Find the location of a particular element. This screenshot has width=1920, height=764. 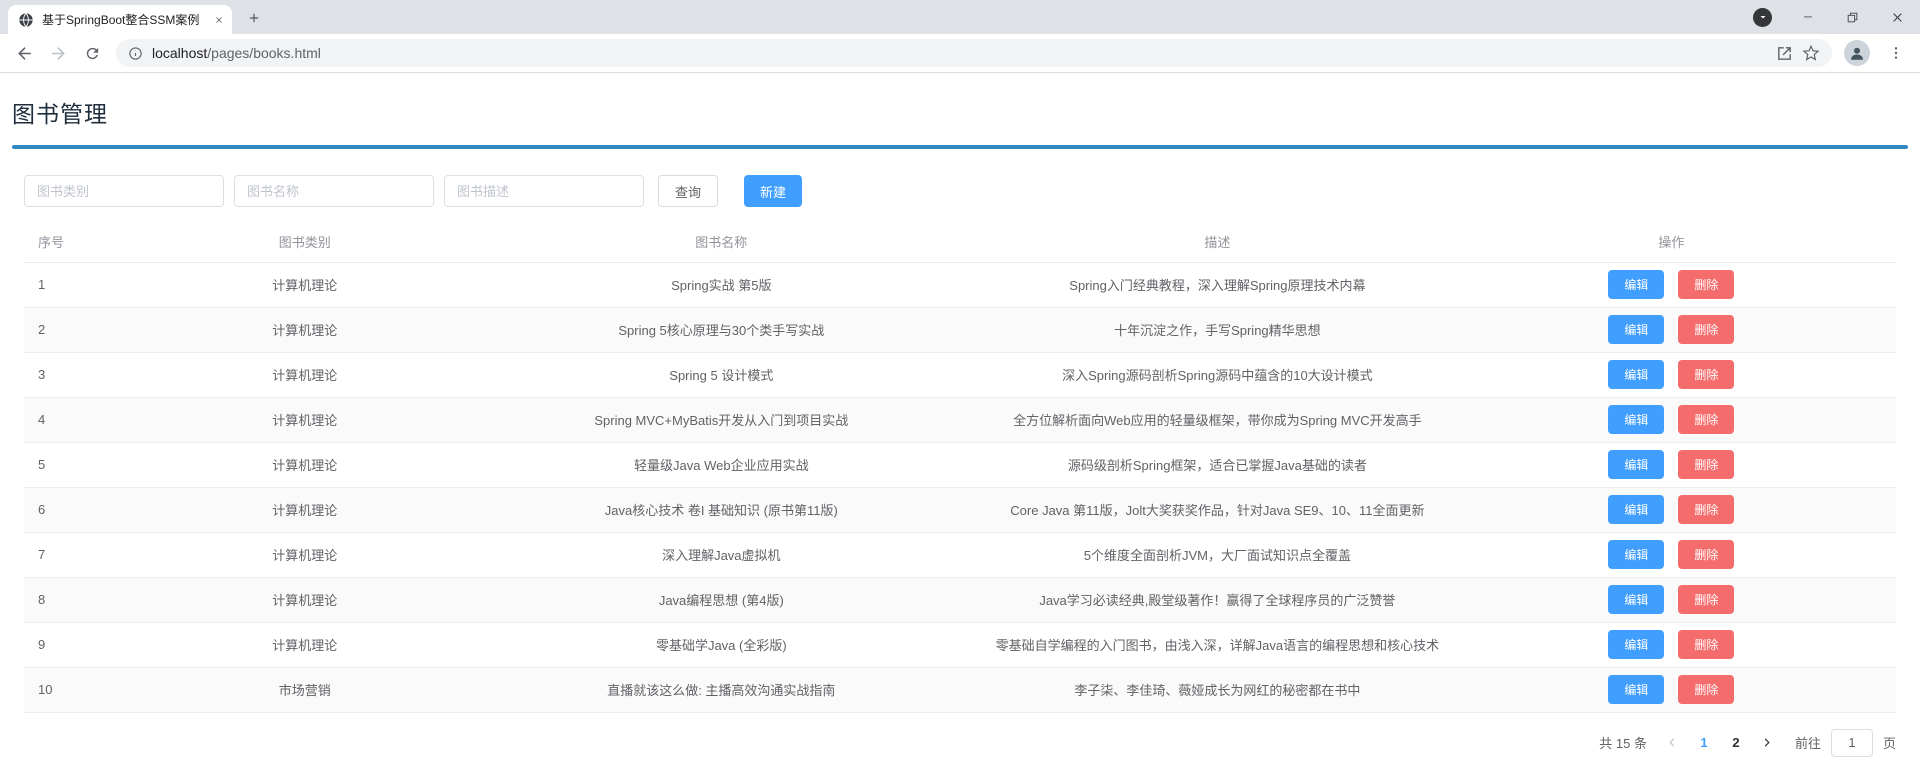

tab-title: 基于SpringBoot整合SSM案例 is located at coordinates (121, 20).